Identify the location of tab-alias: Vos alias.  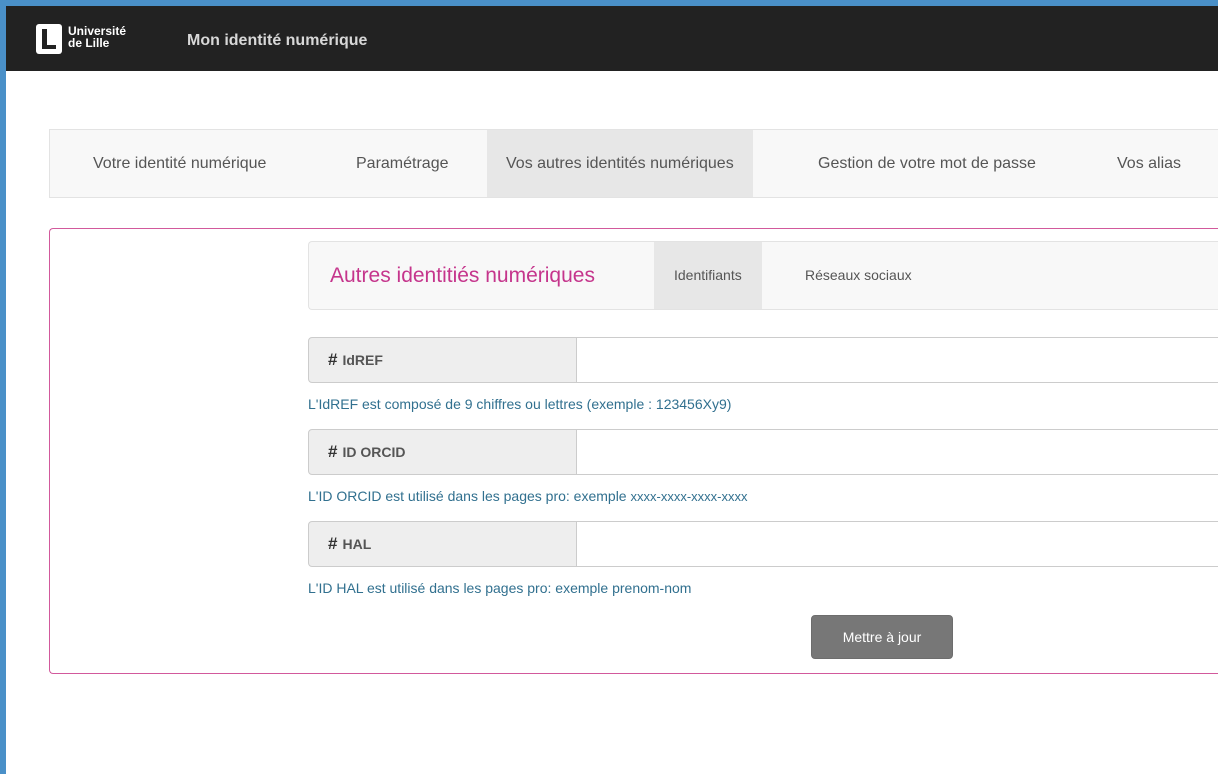
(1149, 163).